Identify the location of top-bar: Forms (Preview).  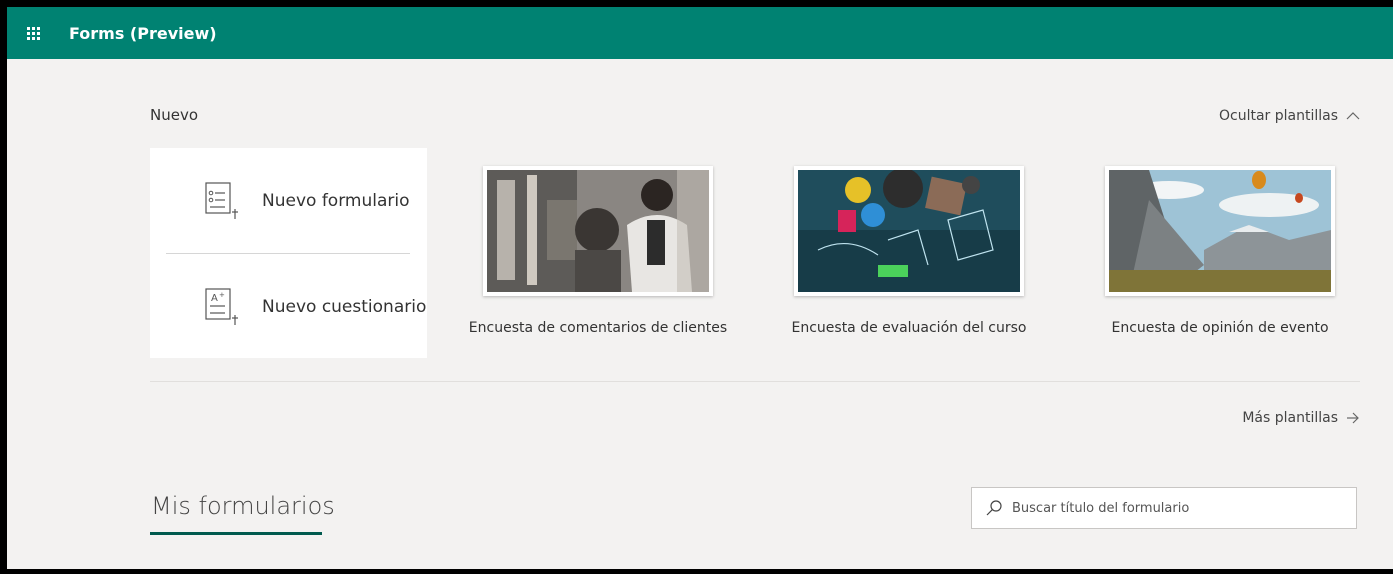
(700, 33).